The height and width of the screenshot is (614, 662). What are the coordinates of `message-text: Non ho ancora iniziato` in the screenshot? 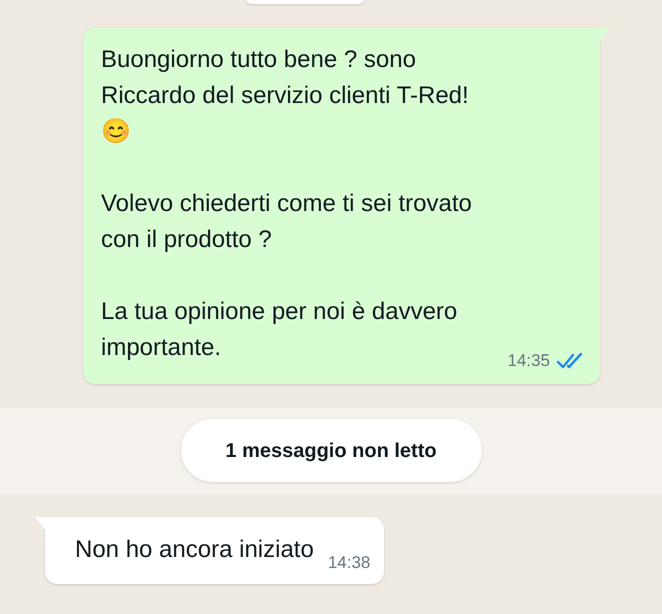 It's located at (194, 550).